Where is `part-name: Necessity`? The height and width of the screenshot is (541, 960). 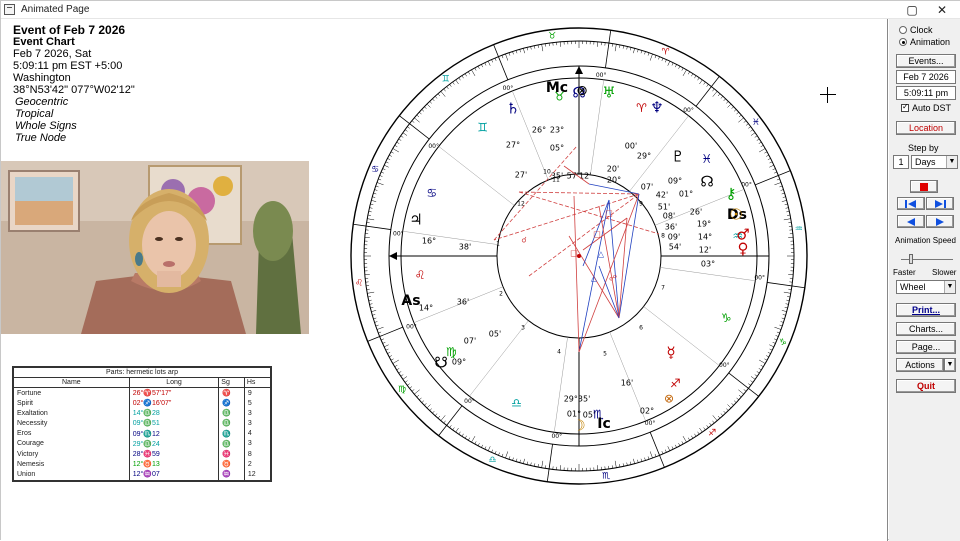 part-name: Necessity is located at coordinates (71, 423).